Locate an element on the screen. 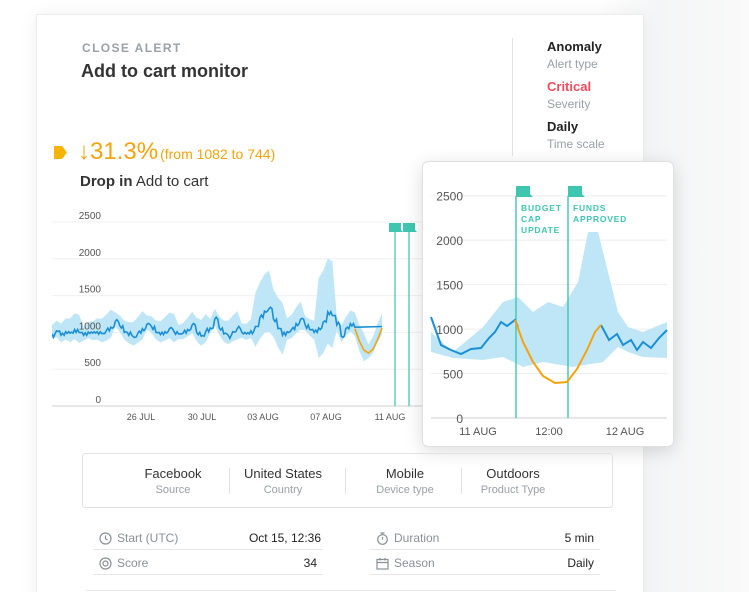 The height and width of the screenshot is (592, 749). change-from: (from 1082 to 744) is located at coordinates (218, 154).